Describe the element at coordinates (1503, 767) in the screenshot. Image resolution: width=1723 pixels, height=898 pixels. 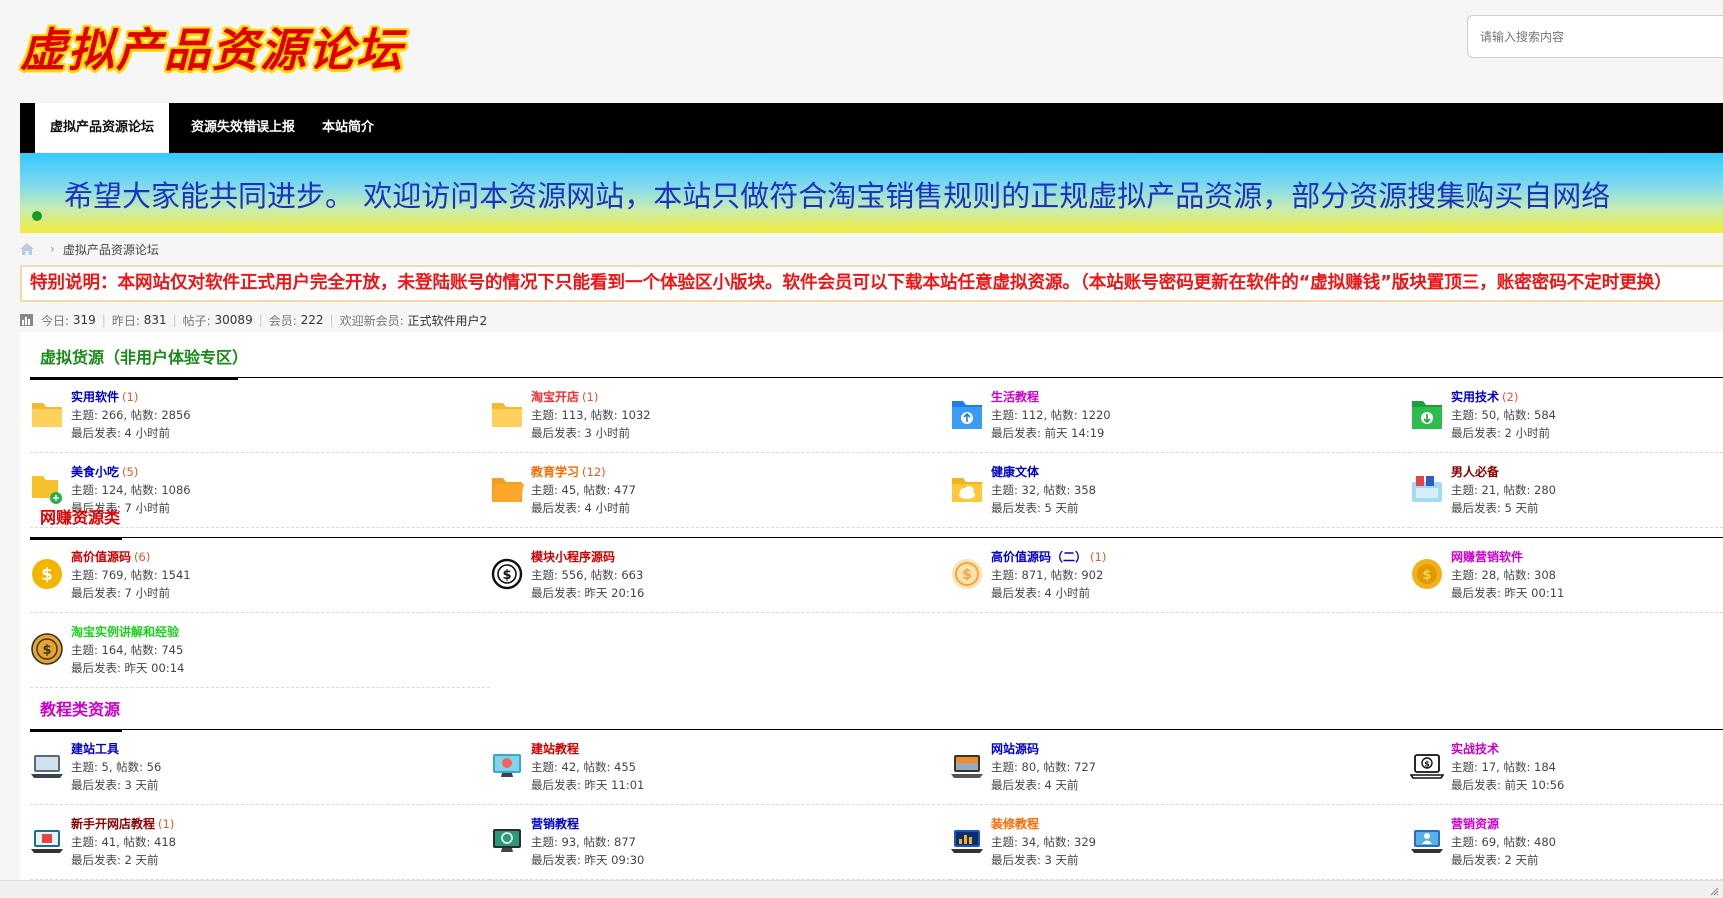
I see `forum-topic-stats: 主题: 17, 帖数: 184` at that location.